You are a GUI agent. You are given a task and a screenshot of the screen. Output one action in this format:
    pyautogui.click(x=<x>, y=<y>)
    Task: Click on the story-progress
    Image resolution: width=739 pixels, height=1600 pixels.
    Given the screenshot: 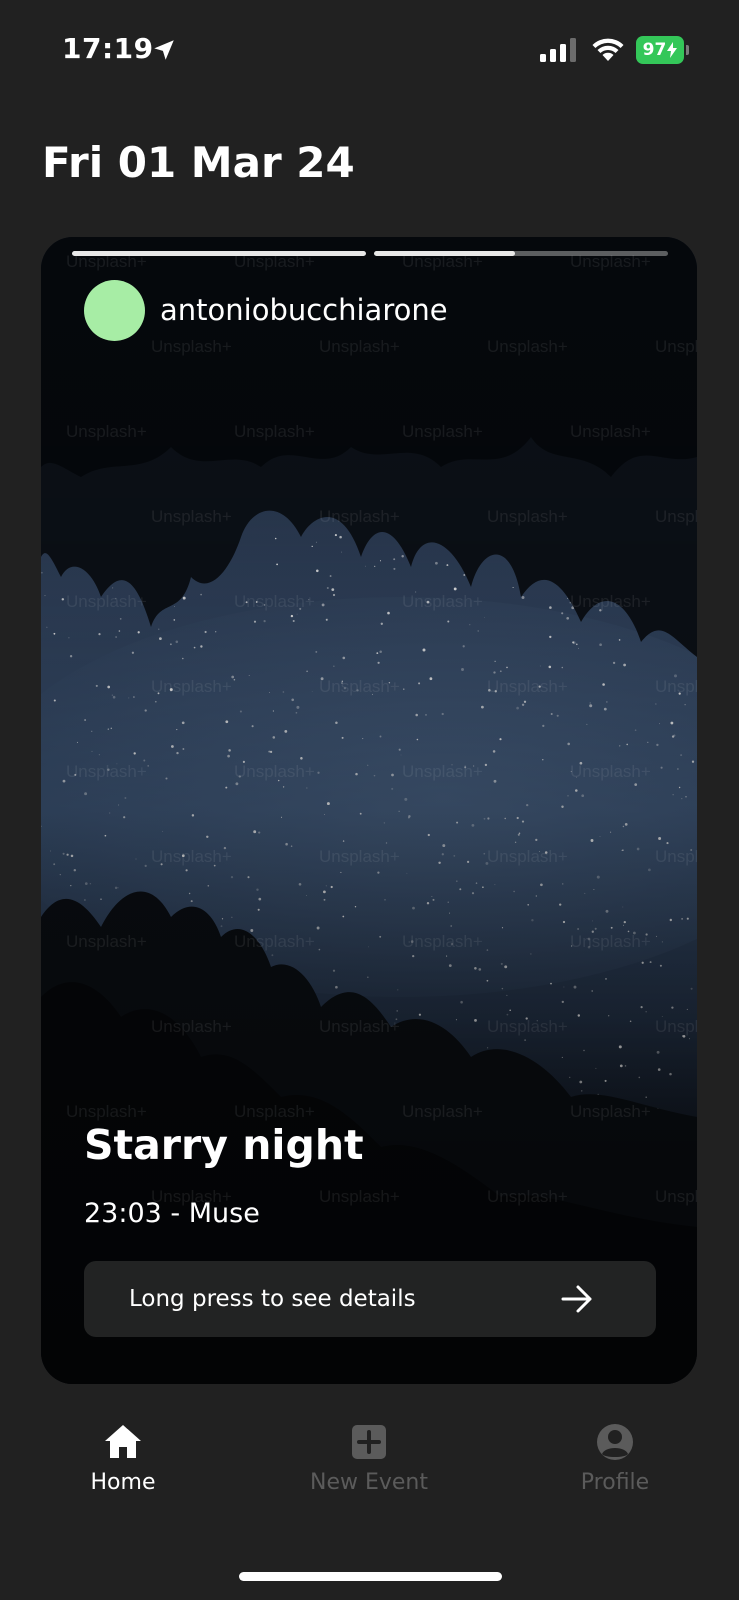 What is the action you would take?
    pyautogui.click(x=370, y=254)
    